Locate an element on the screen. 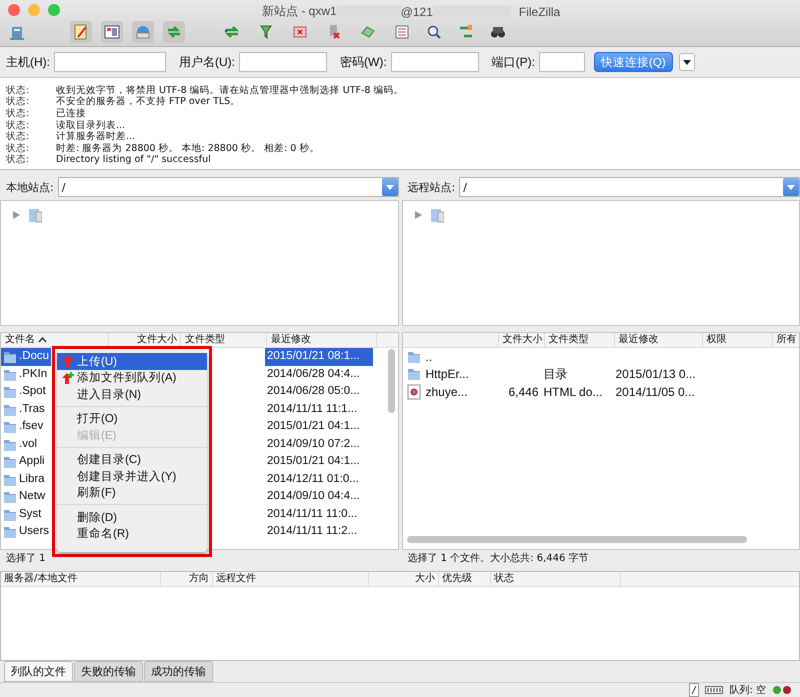 This screenshot has height=697, width=800. file-name: .. is located at coordinates (429, 357).